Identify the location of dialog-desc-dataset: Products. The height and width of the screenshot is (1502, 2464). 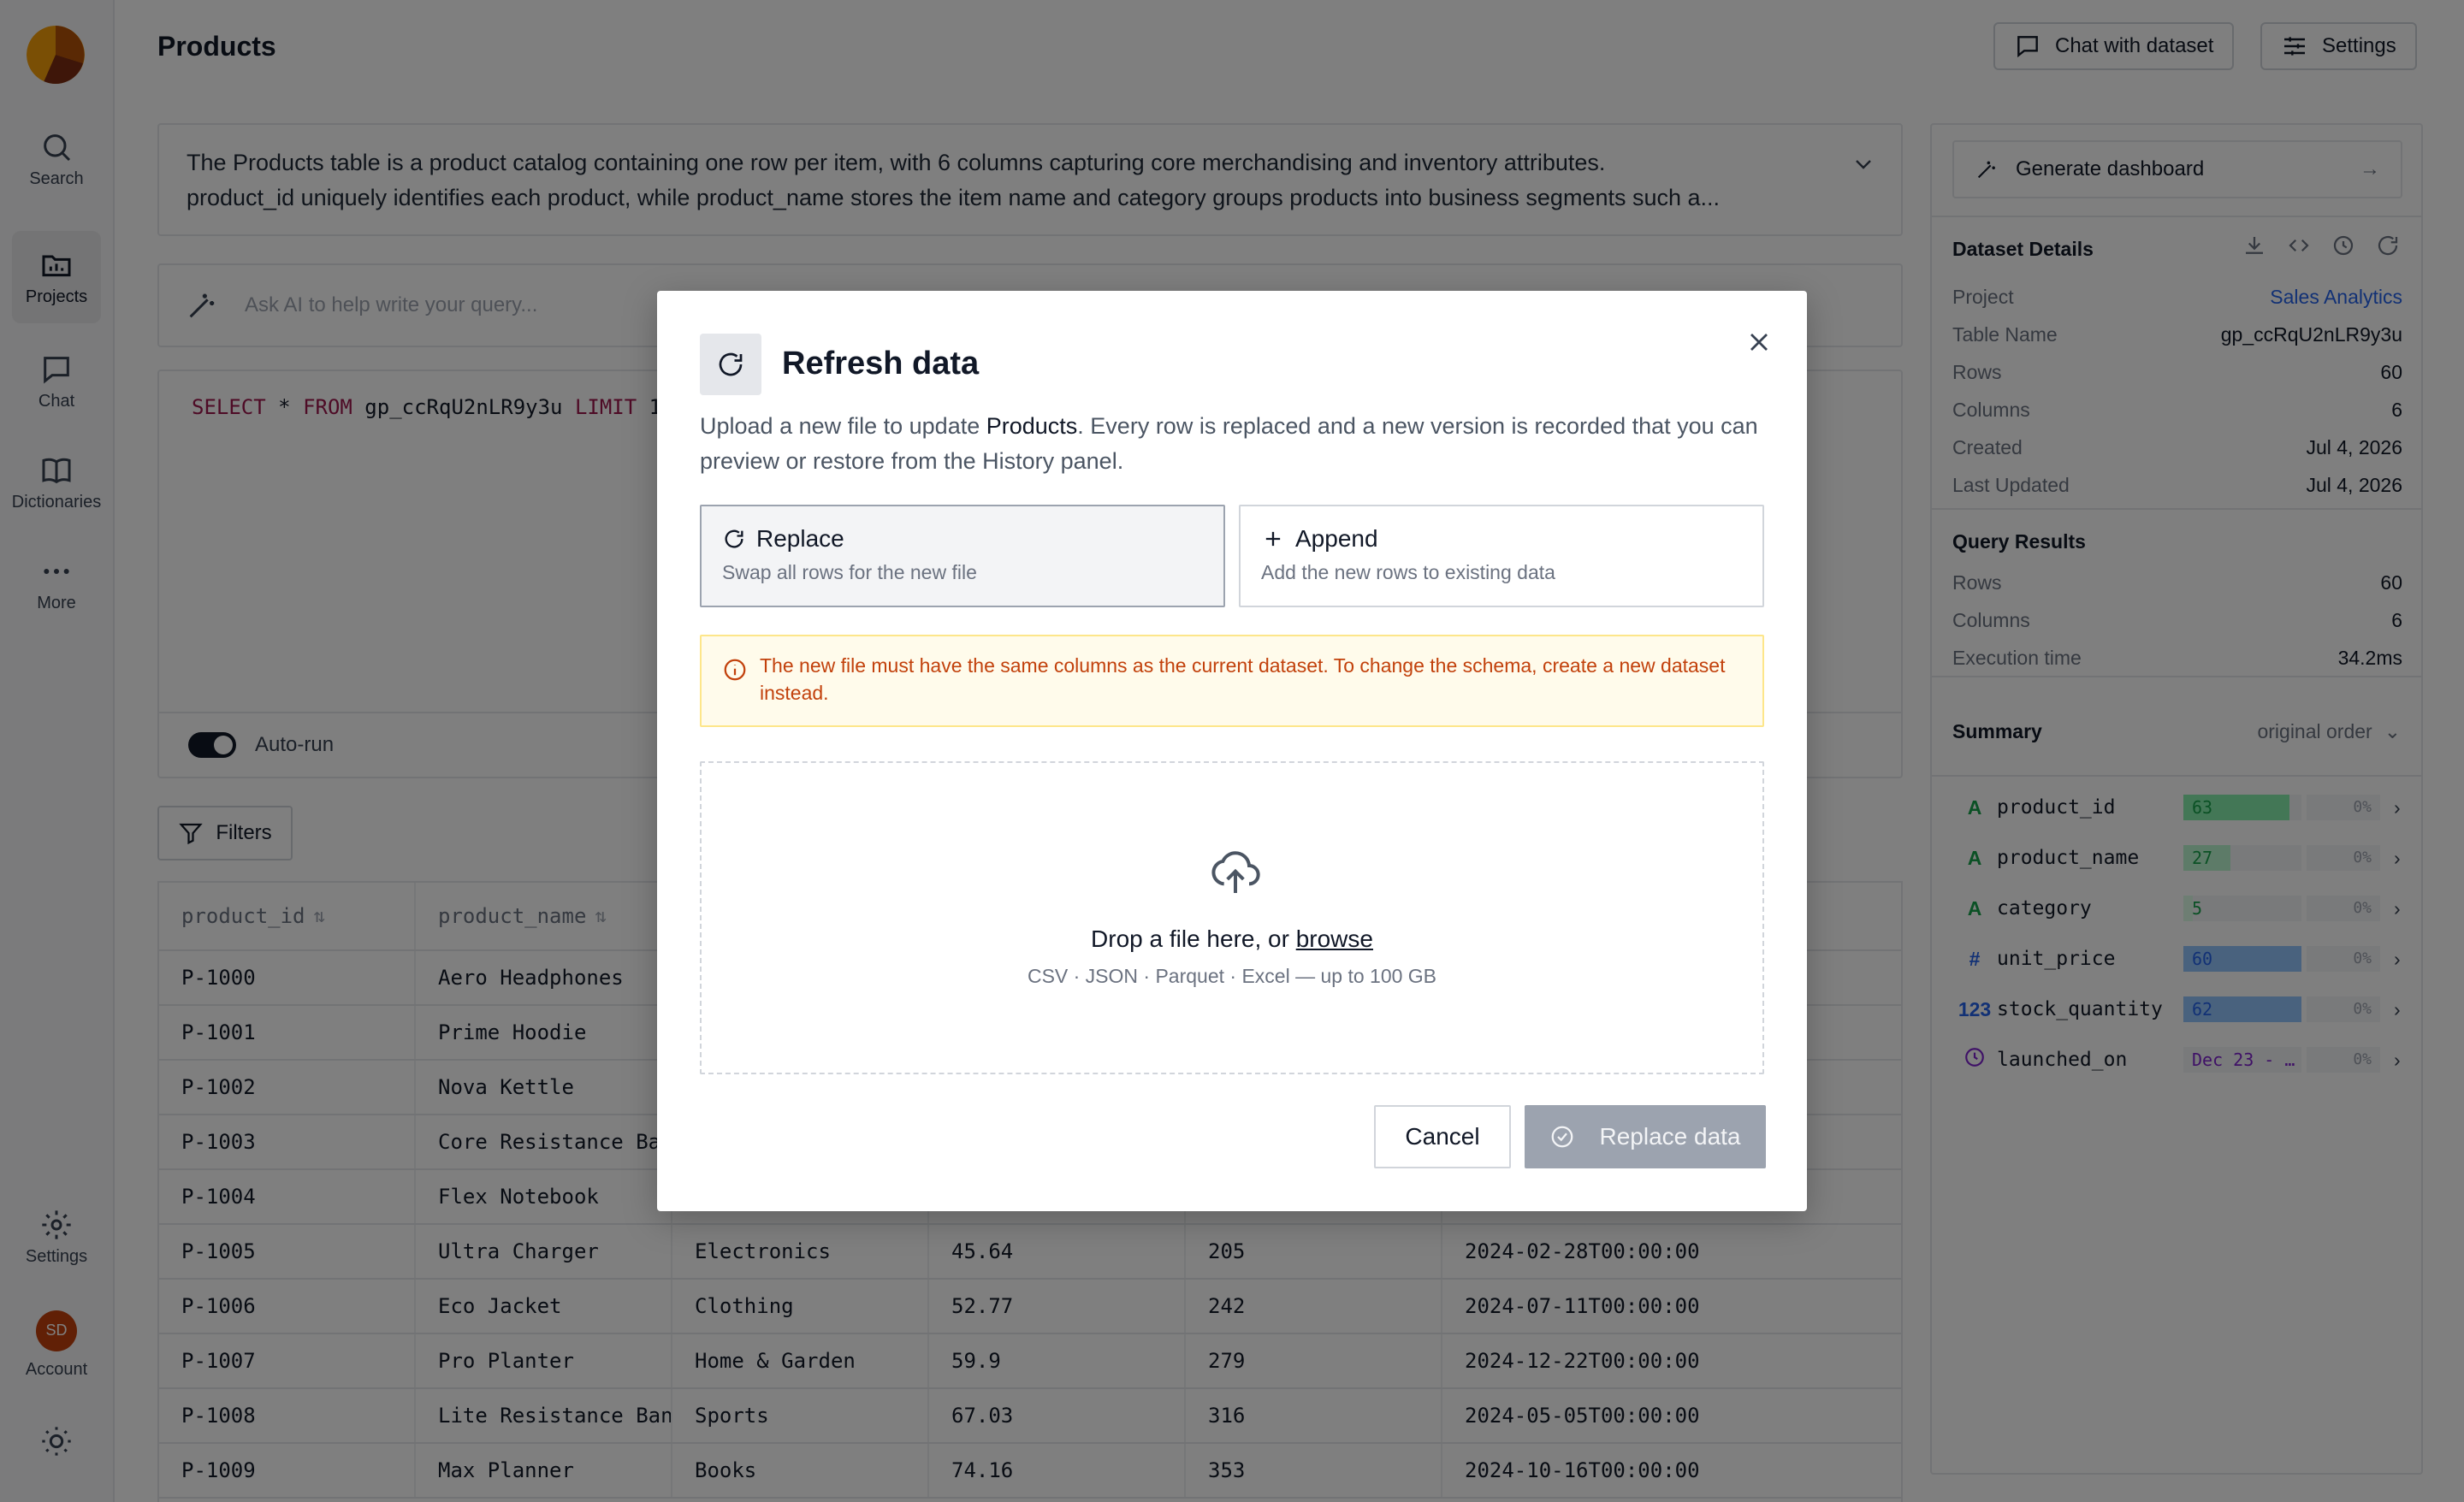
(1032, 426).